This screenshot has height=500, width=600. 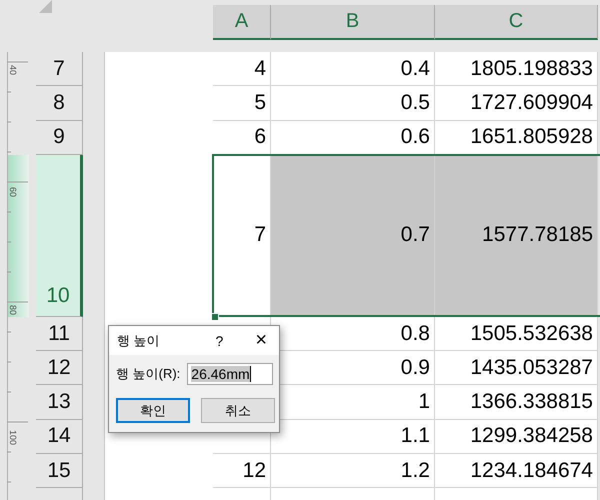 I want to click on table-cell: 12, so click(x=242, y=471).